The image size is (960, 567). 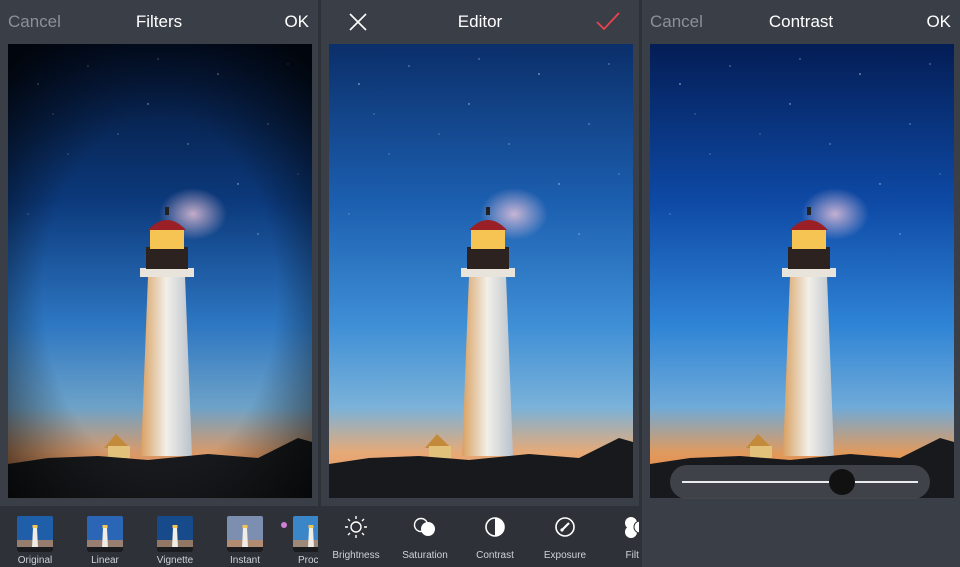 I want to click on exposure-icon, so click(x=565, y=527).